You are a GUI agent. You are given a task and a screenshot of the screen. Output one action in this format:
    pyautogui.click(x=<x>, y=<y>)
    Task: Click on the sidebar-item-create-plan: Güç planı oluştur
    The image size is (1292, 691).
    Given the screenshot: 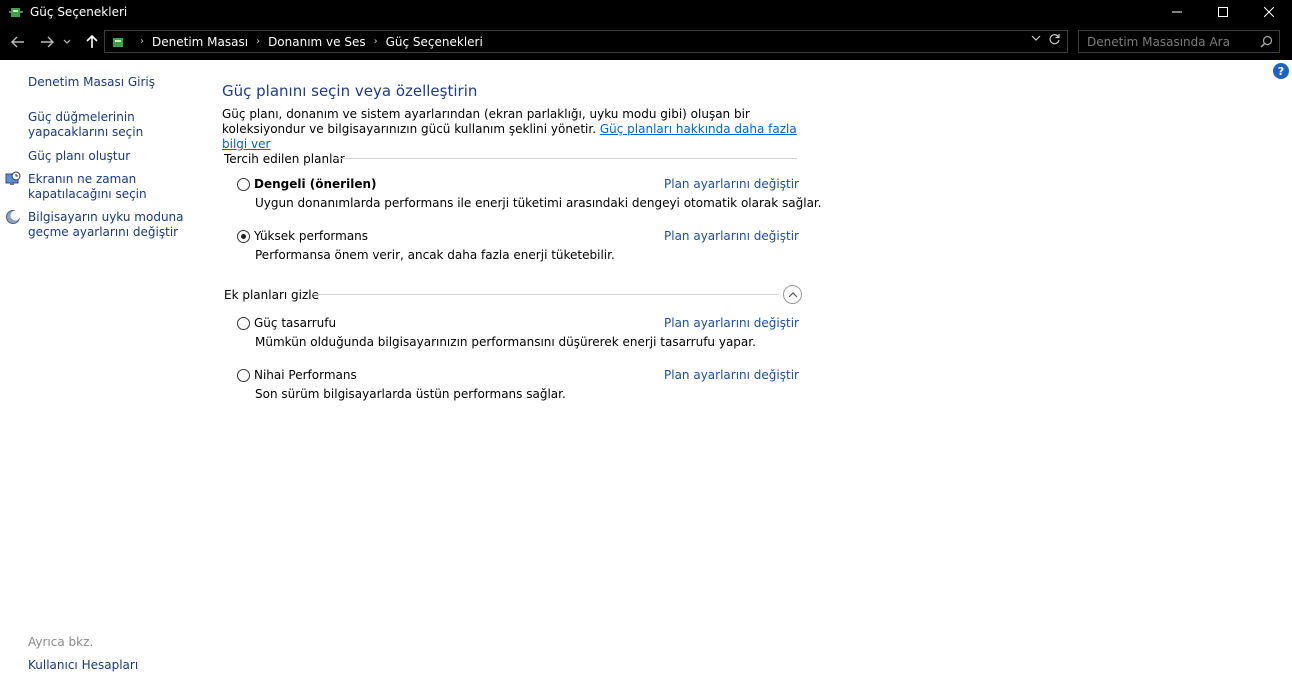 What is the action you would take?
    pyautogui.click(x=79, y=156)
    